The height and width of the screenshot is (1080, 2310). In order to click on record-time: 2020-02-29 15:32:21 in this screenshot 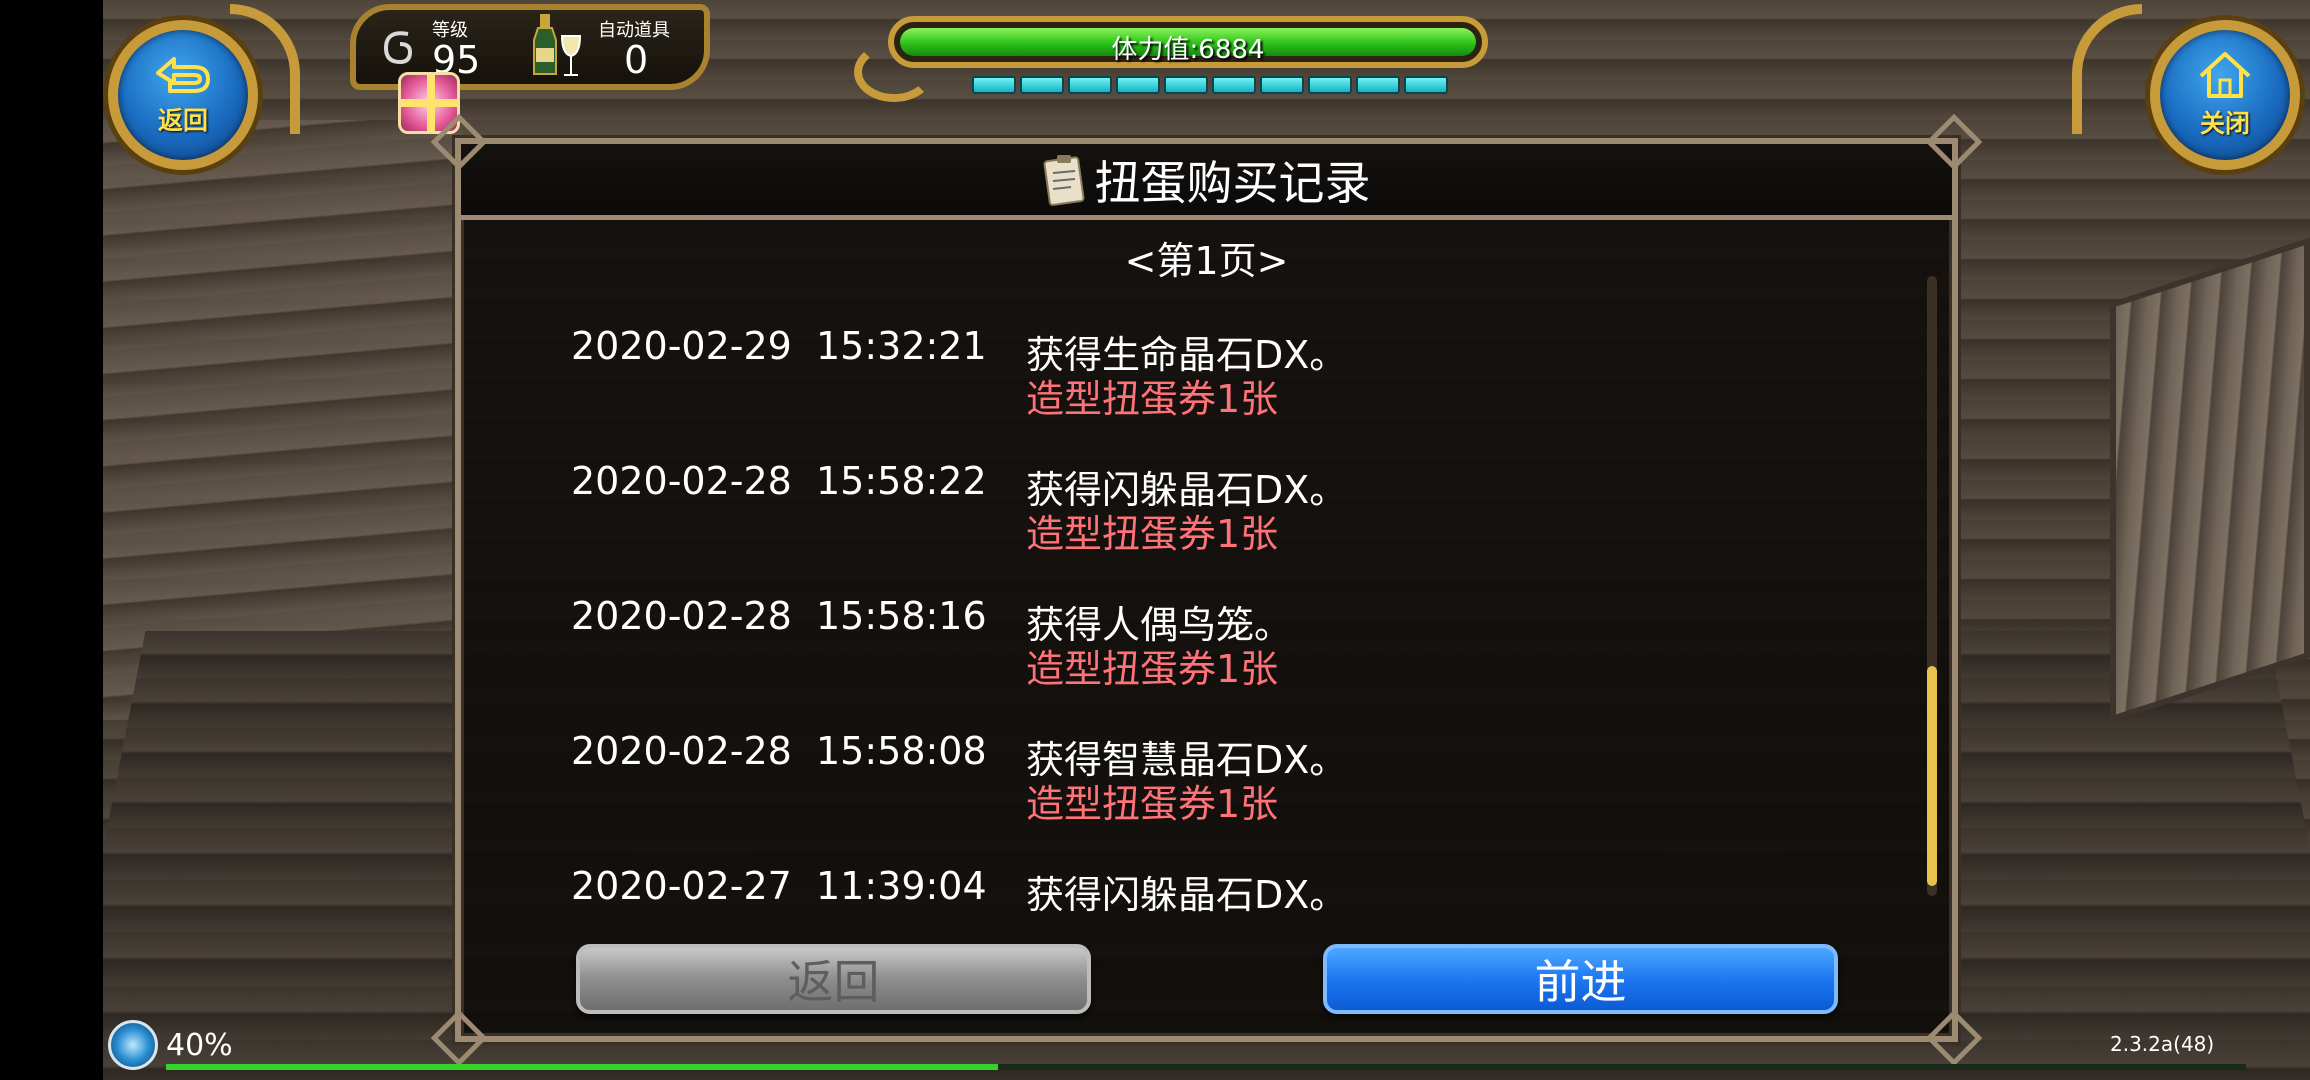, I will do `click(779, 346)`.